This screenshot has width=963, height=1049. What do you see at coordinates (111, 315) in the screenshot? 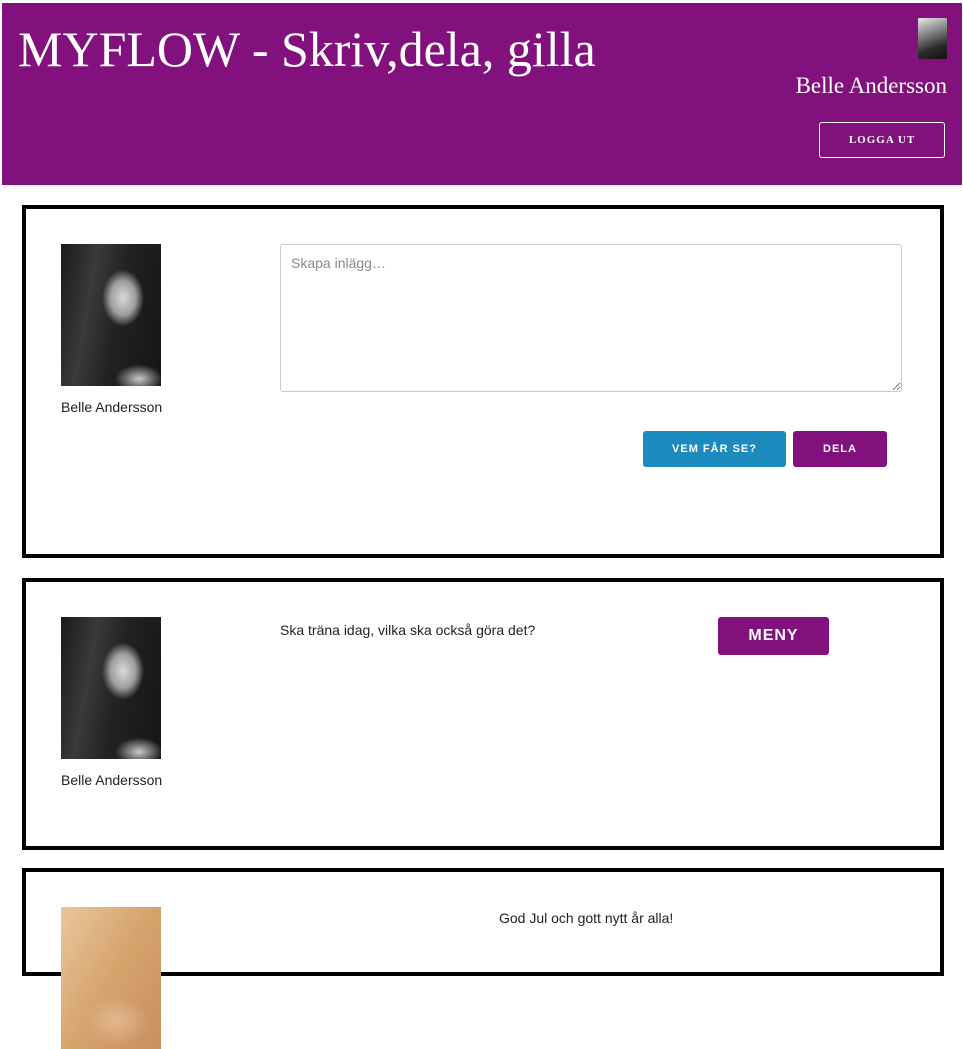
I see `composer-avatar` at bounding box center [111, 315].